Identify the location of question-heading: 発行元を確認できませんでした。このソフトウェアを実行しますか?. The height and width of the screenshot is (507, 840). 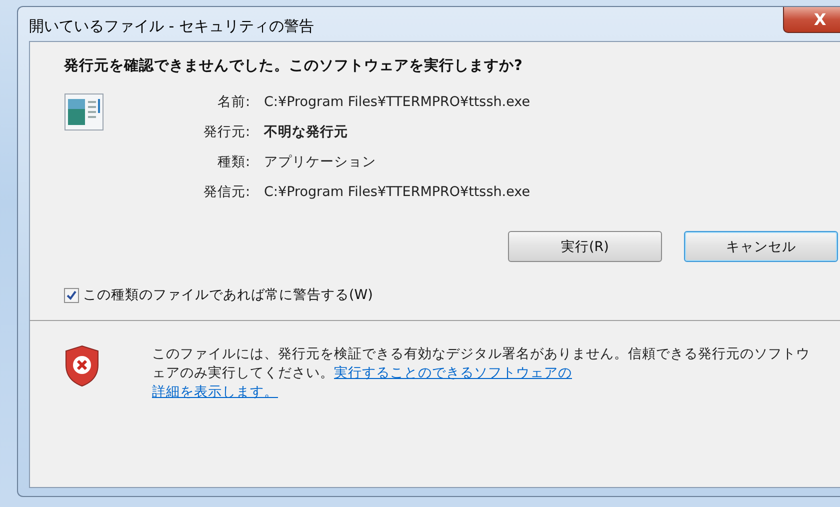
(294, 65).